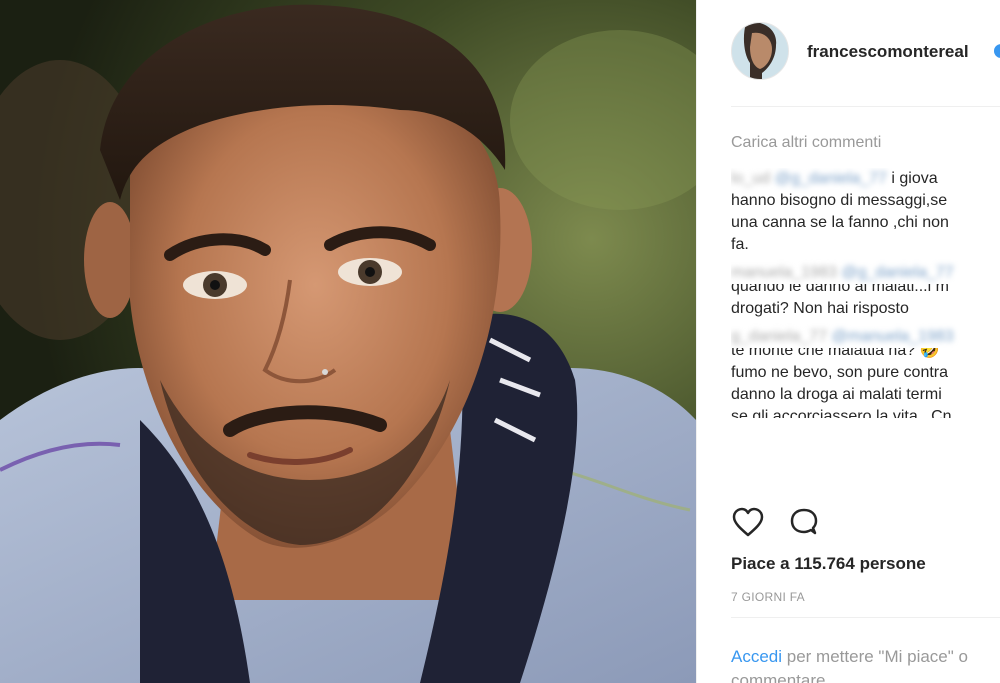  What do you see at coordinates (877, 656) in the screenshot?
I see `login-prompt-text: per mettere "Mi piace" o` at bounding box center [877, 656].